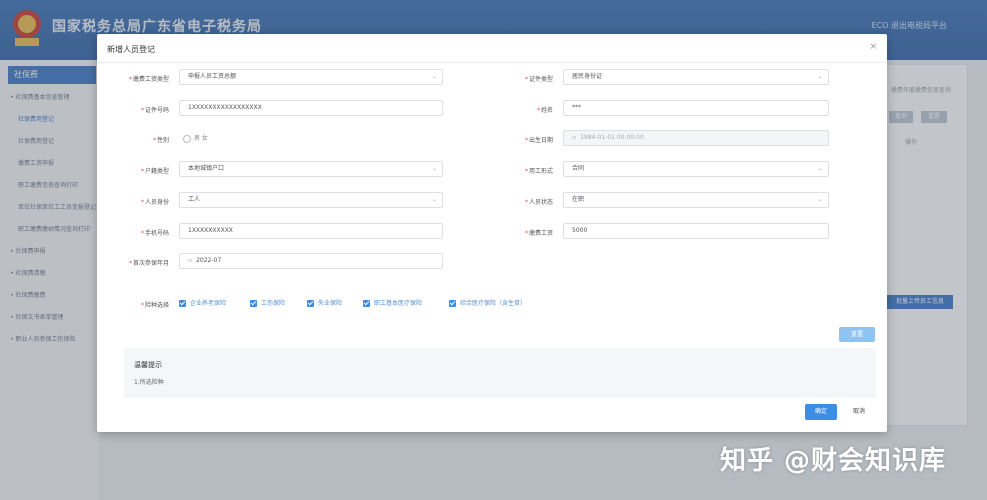 This screenshot has height=500, width=987. Describe the element at coordinates (538, 233) in the screenshot. I see `field-label: *缴费工资` at that location.